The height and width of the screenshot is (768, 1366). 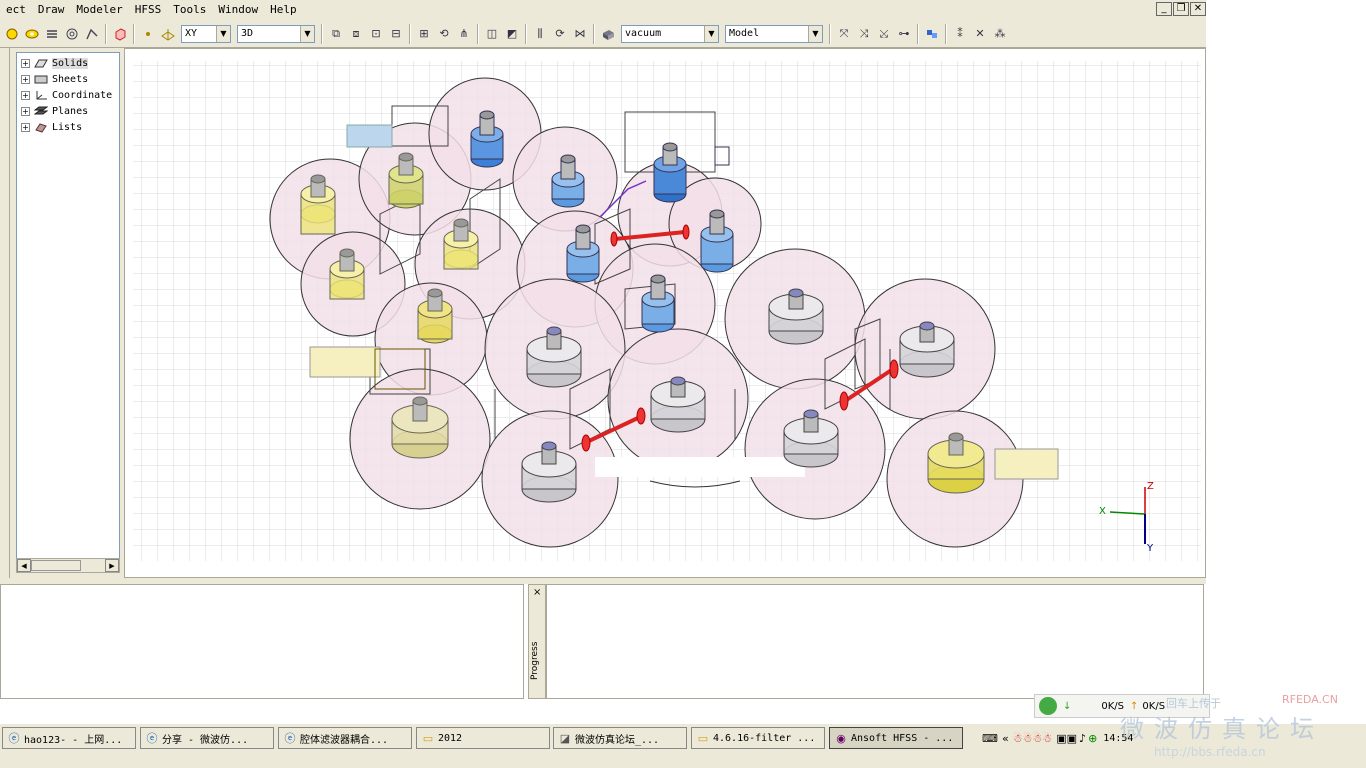 I want to click on keyboard-icon: ⌨, so click(x=990, y=738).